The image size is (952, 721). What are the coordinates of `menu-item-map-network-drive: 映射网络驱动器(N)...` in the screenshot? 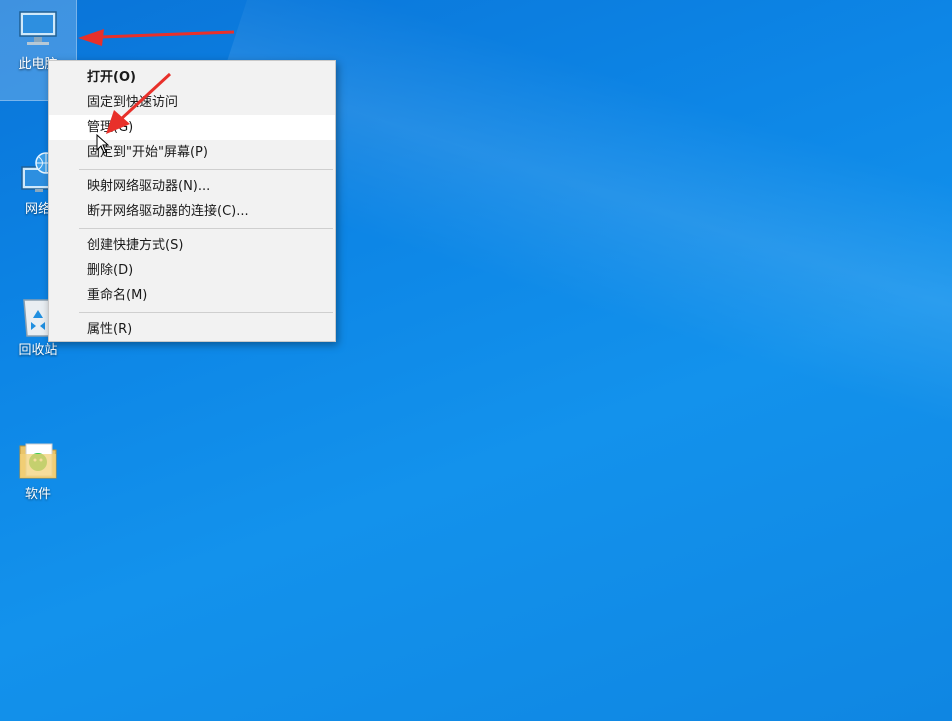 It's located at (192, 186).